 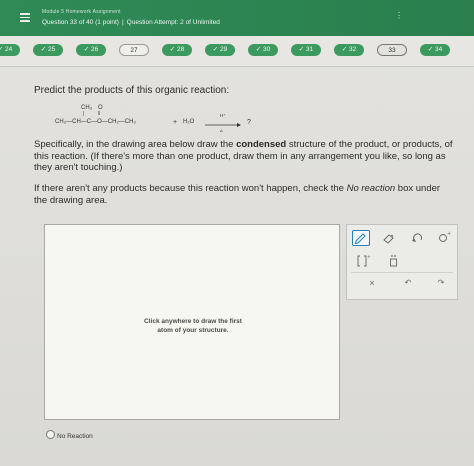 I want to click on vertical-ellipsis-icon: ⋮, so click(x=399, y=15).